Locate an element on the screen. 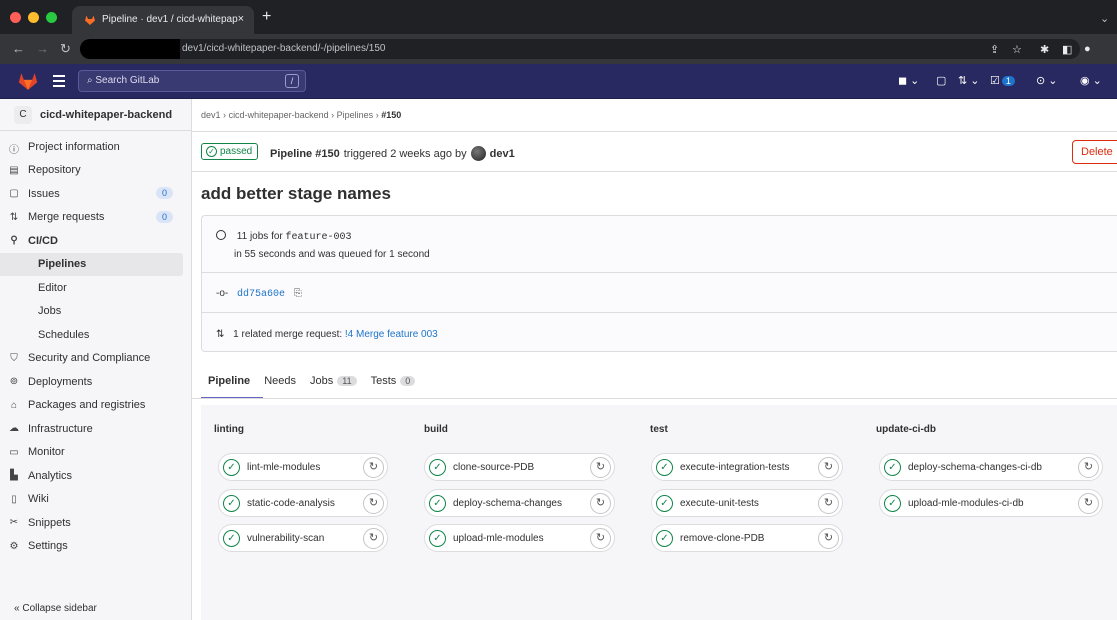 The image size is (1117, 620). package-icon: ⌂ is located at coordinates (14, 405).